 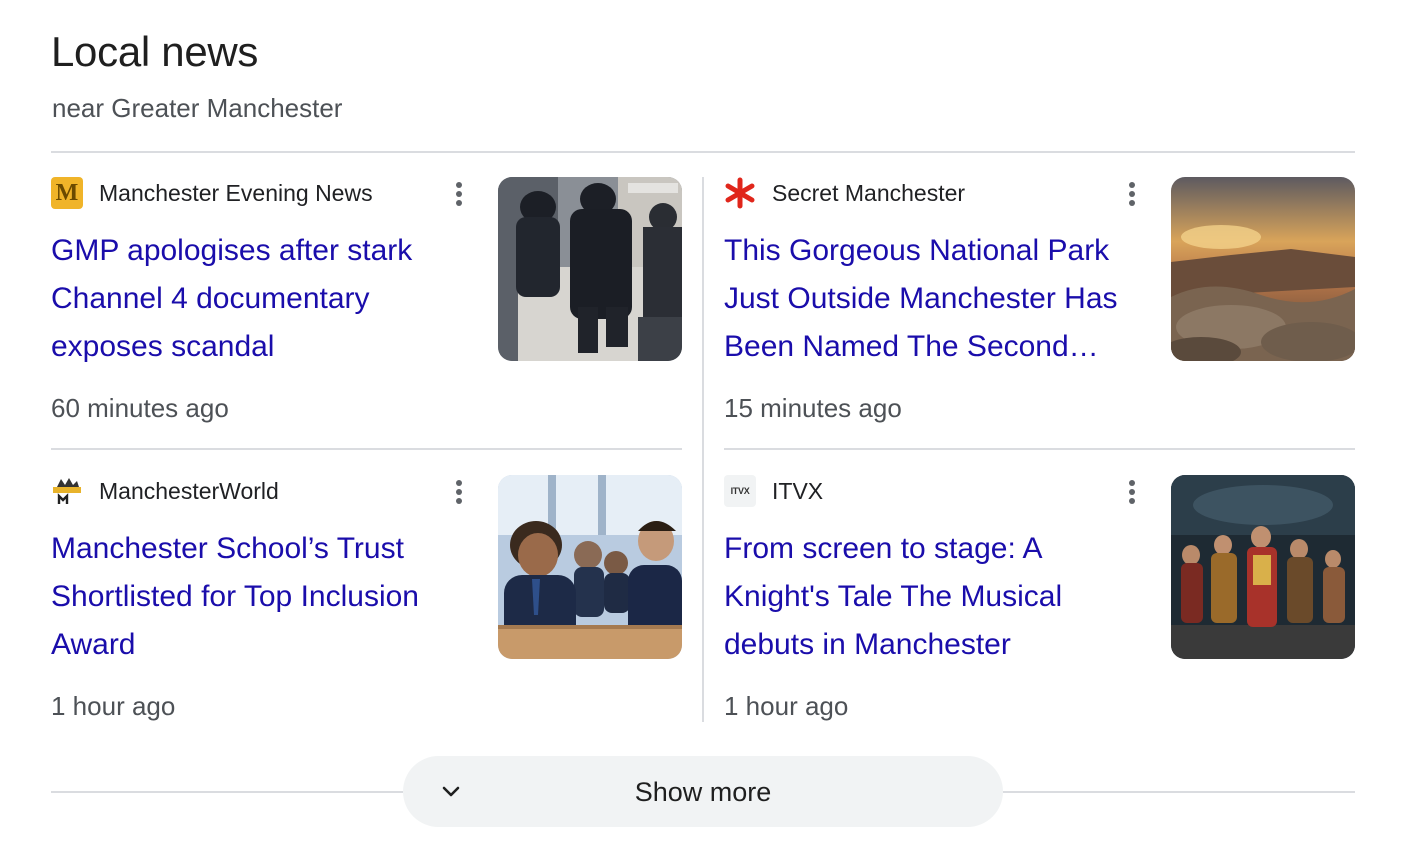 What do you see at coordinates (140, 408) in the screenshot?
I see `article-time: 60 minutes ago` at bounding box center [140, 408].